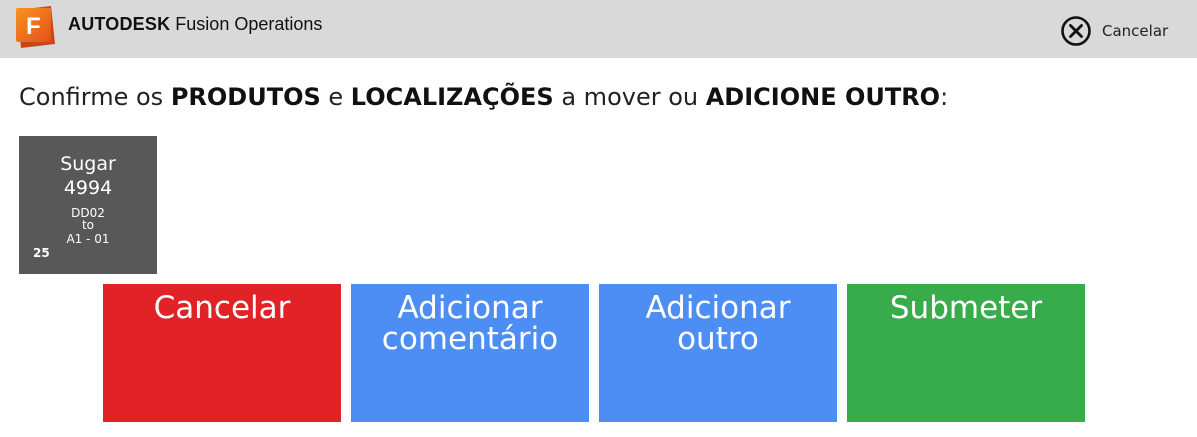 Image resolution: width=1197 pixels, height=437 pixels. Describe the element at coordinates (222, 353) in the screenshot. I see `cancel-button: Cancelar` at that location.